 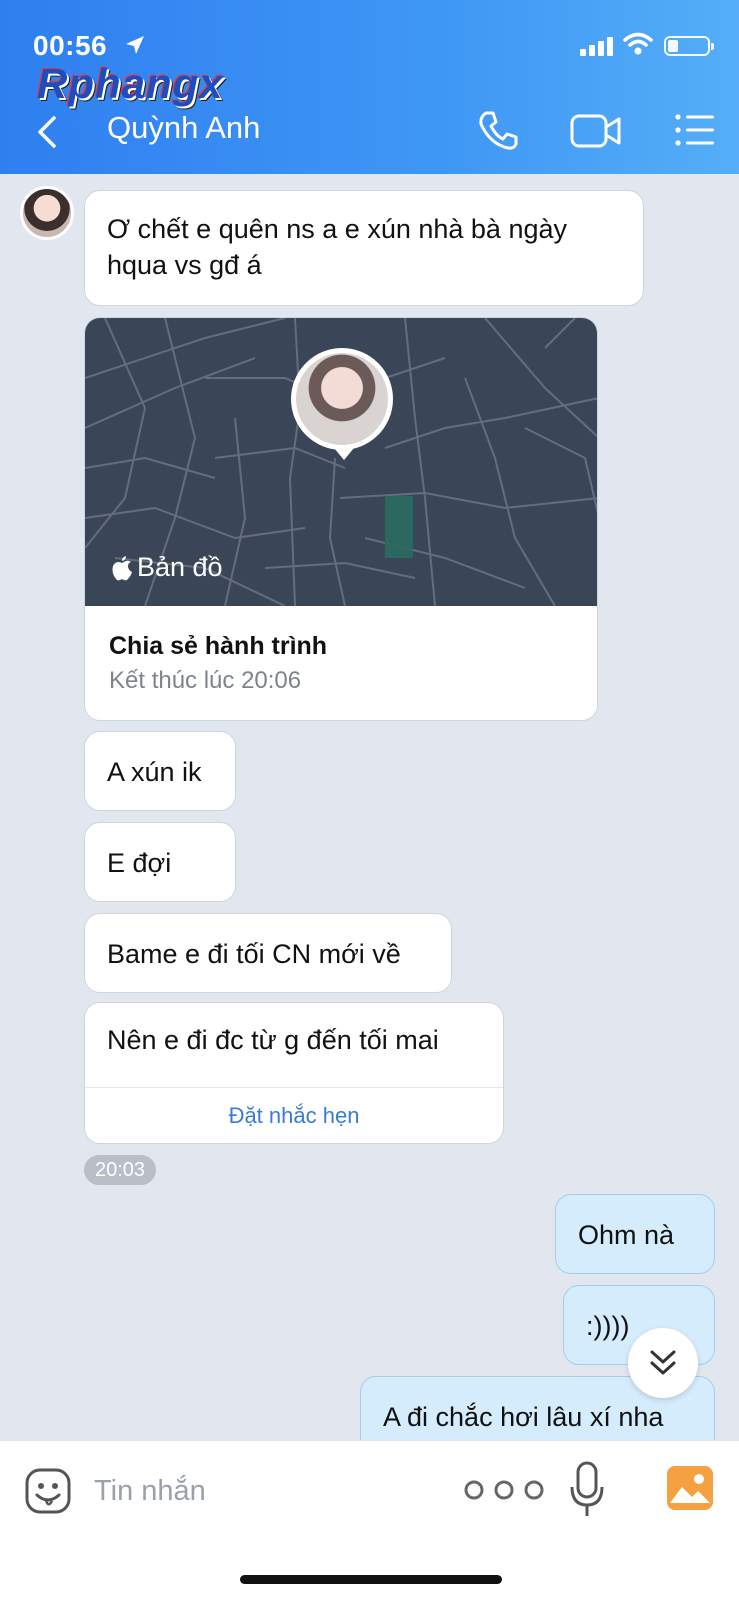 What do you see at coordinates (254, 954) in the screenshot?
I see `message-text: Bame e đi tối CN mới về` at bounding box center [254, 954].